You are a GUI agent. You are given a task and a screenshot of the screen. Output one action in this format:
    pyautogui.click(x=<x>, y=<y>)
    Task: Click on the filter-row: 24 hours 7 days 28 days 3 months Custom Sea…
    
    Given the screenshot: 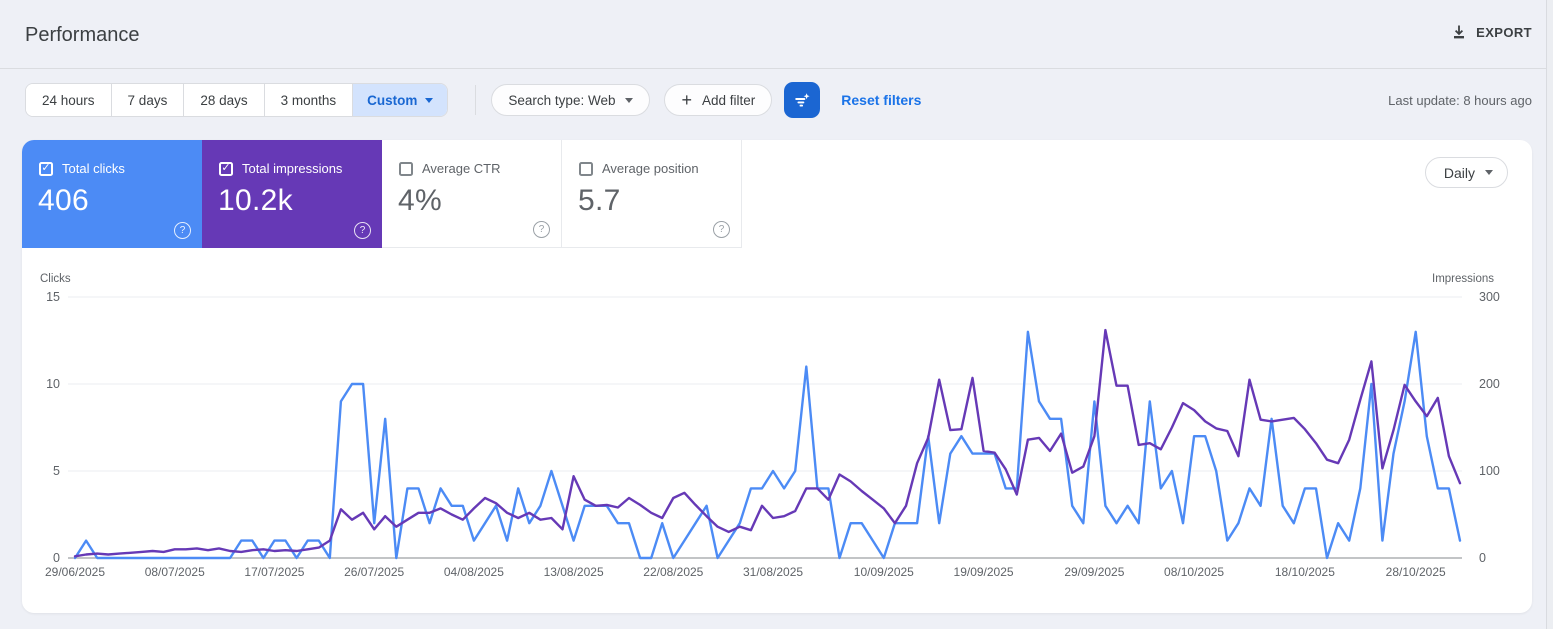 What is the action you would take?
    pyautogui.click(x=473, y=100)
    